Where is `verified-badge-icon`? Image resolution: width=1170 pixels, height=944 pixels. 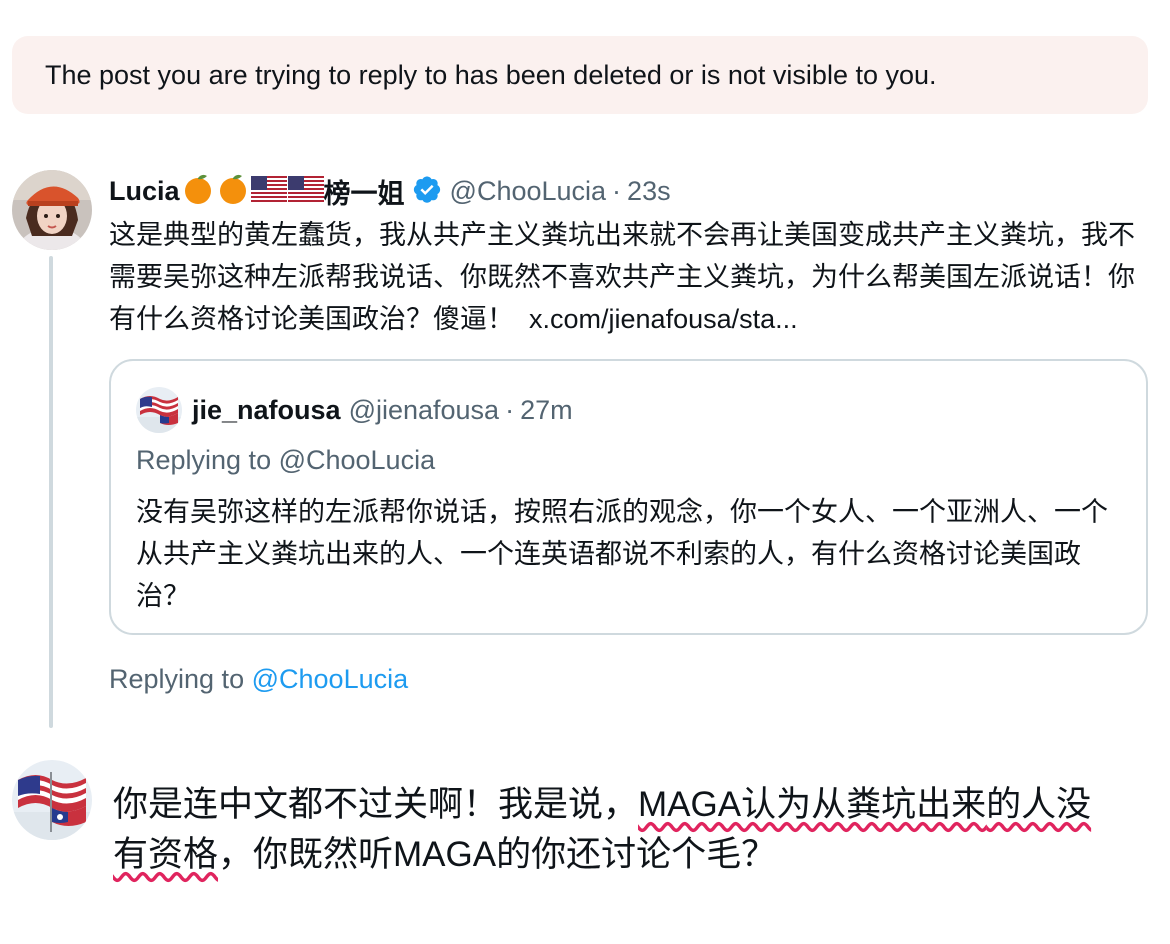 verified-badge-icon is located at coordinates (427, 191).